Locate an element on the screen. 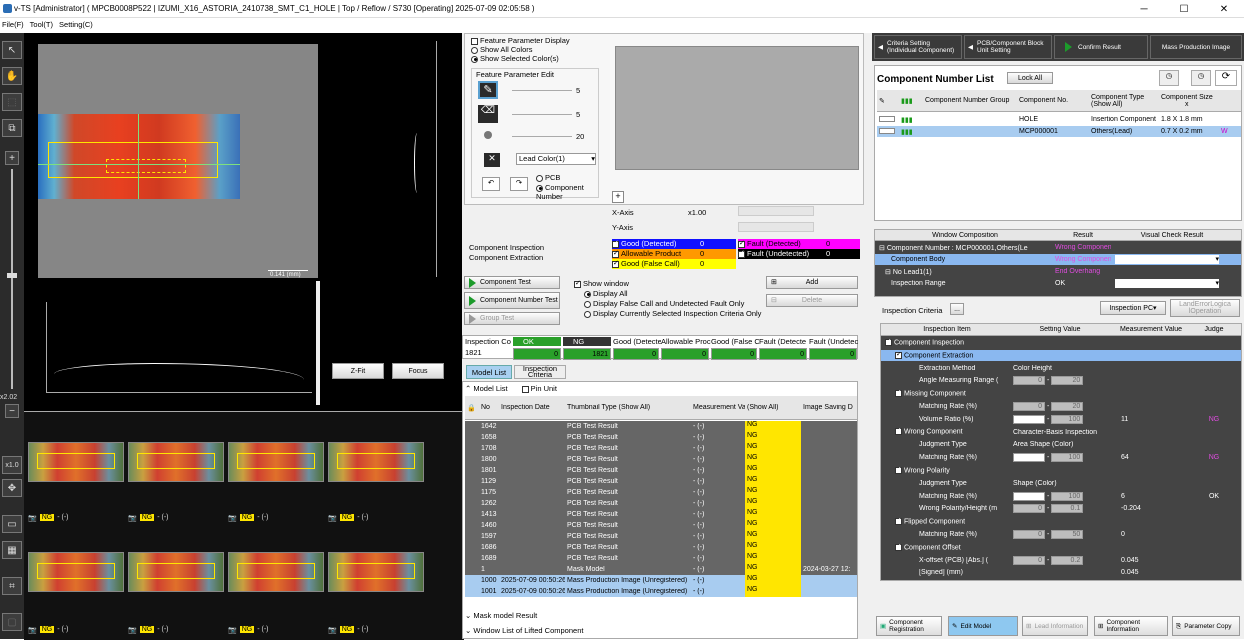  window-row-selected: Component Body Wrong Component ▾ is located at coordinates (1058, 259).